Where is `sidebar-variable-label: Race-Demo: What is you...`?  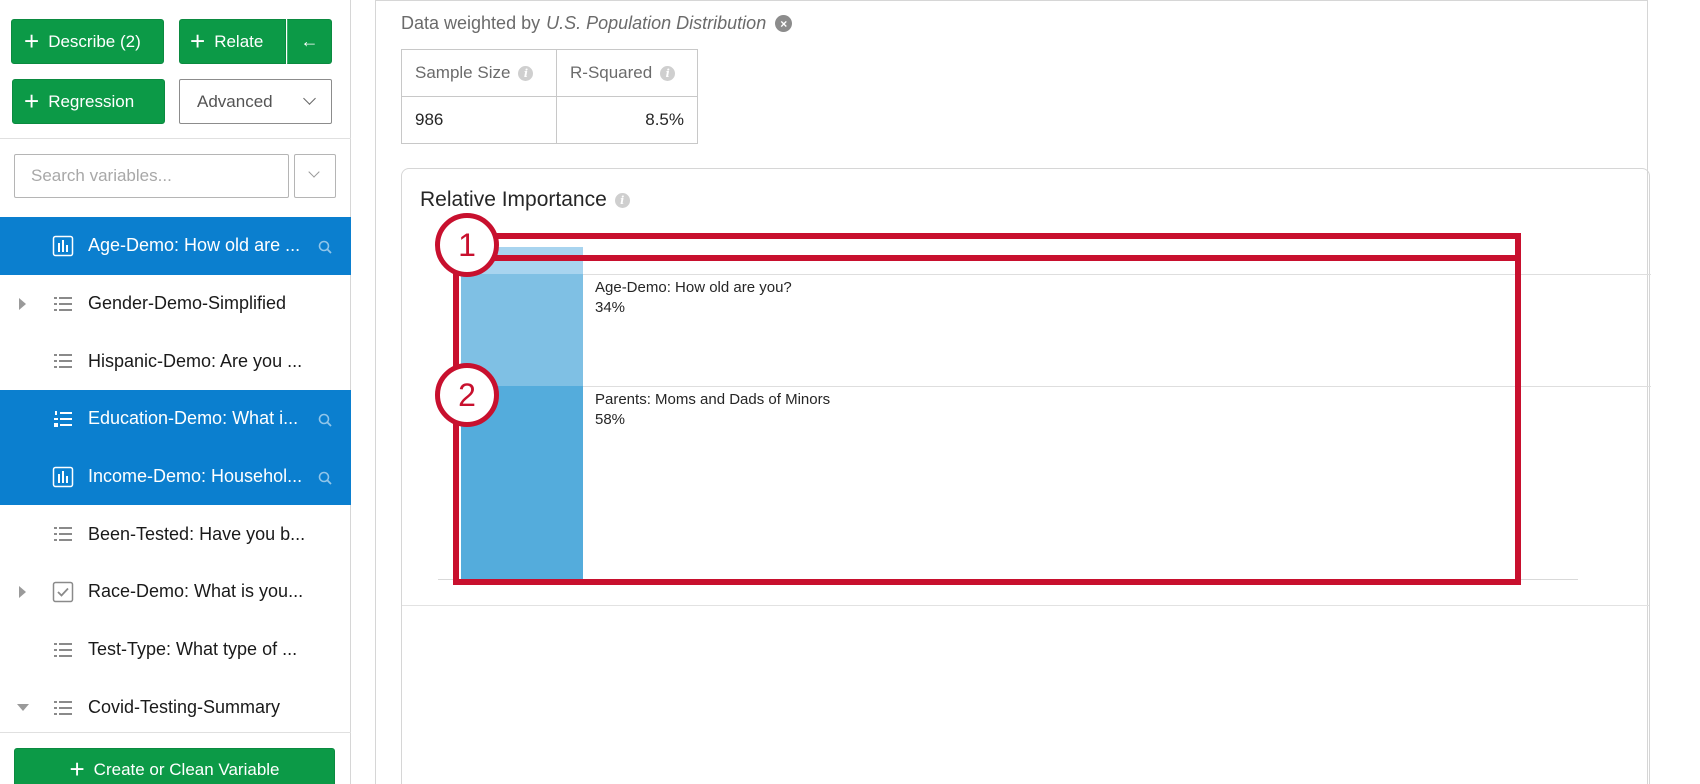
sidebar-variable-label: Race-Demo: What is you... is located at coordinates (196, 591).